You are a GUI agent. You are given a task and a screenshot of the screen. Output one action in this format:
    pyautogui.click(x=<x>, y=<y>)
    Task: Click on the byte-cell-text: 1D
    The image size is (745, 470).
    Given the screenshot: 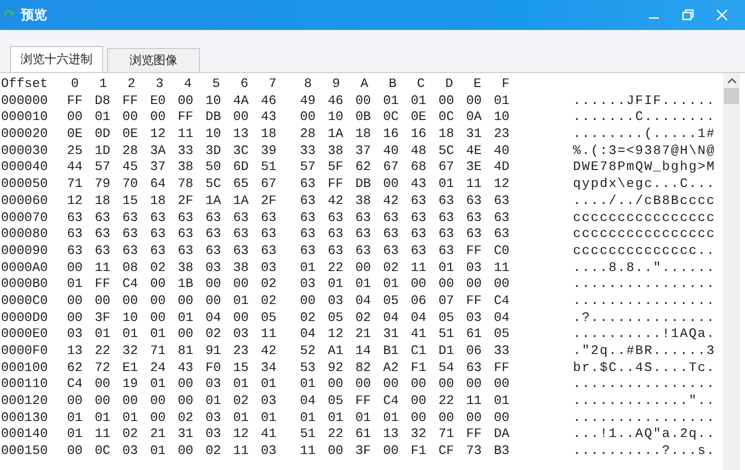 What is the action you would take?
    pyautogui.click(x=103, y=151)
    